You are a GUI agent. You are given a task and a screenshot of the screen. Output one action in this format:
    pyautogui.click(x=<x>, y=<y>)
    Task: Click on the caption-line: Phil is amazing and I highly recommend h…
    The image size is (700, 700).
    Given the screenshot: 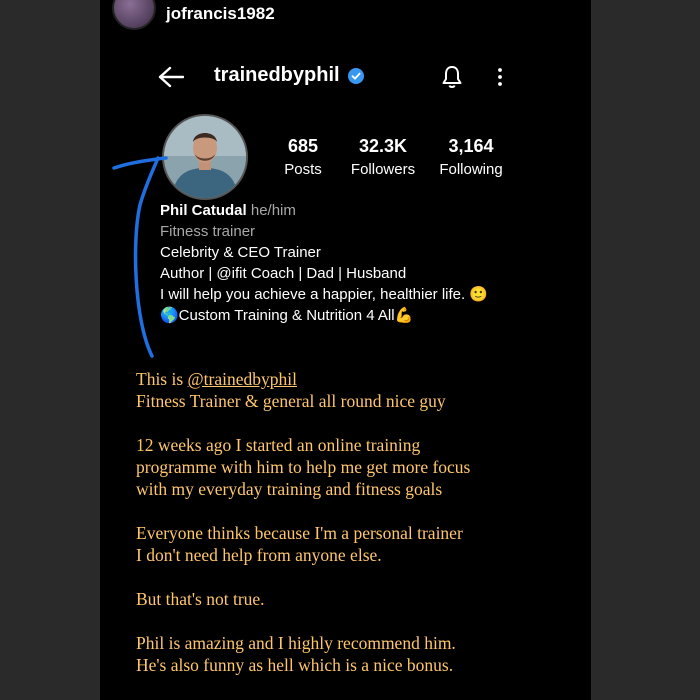 What is the action you would take?
    pyautogui.click(x=296, y=643)
    